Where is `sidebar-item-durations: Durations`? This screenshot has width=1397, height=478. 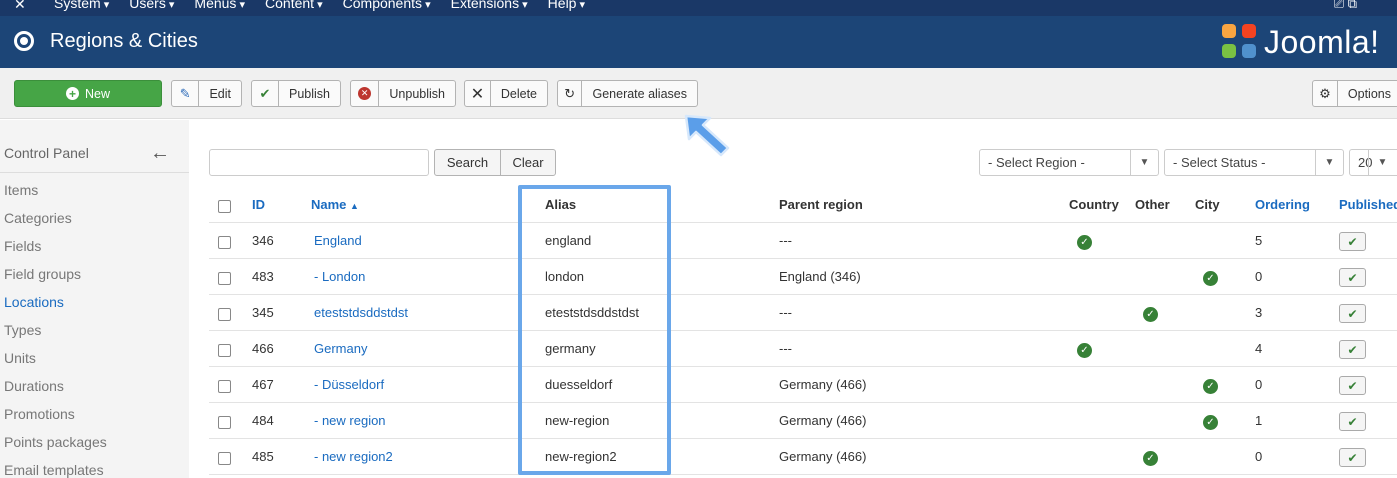
sidebar-item-durations: Durations is located at coordinates (34, 386).